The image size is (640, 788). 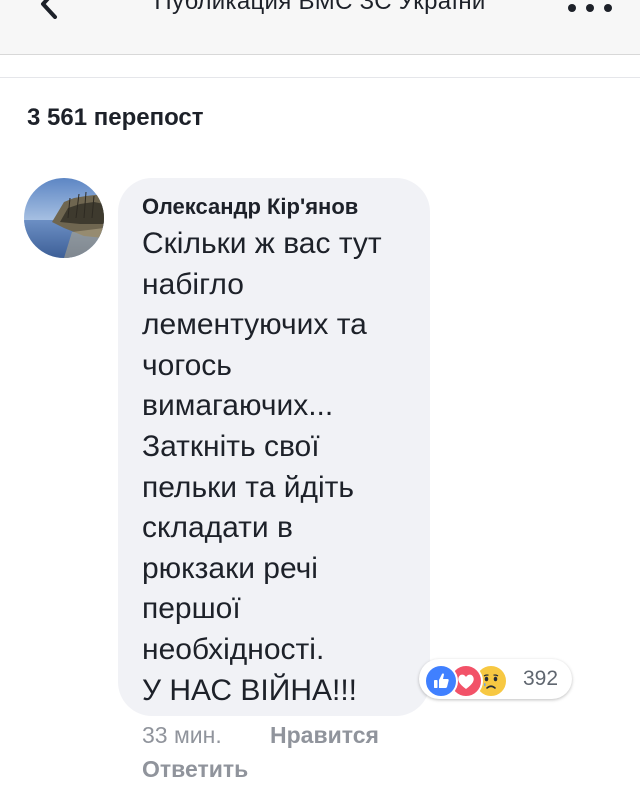 I want to click on comment-text-line: чогось, so click(x=187, y=365).